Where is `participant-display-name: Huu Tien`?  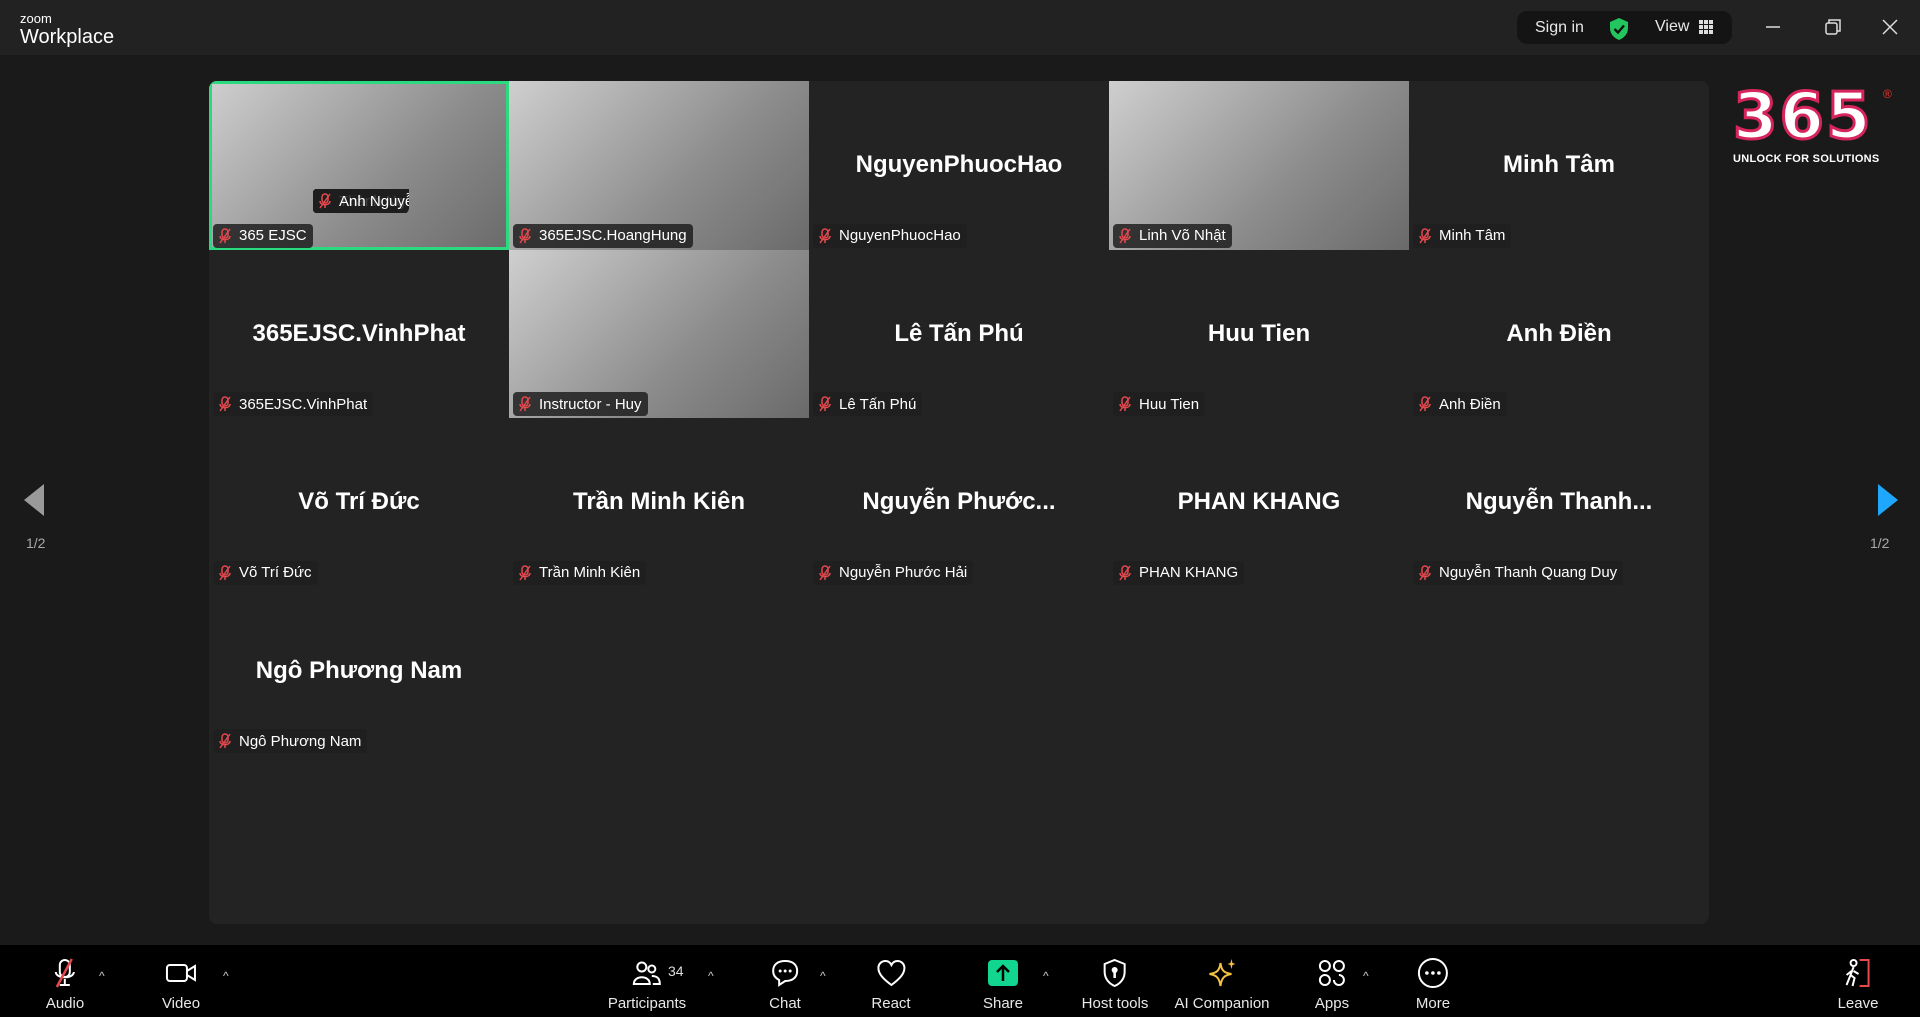
participant-display-name: Huu Tien is located at coordinates (1259, 333).